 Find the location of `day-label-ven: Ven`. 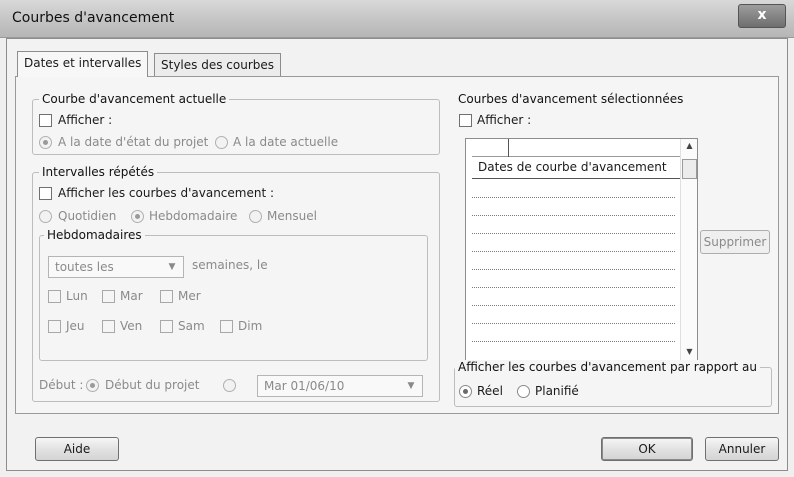

day-label-ven: Ven is located at coordinates (131, 326).